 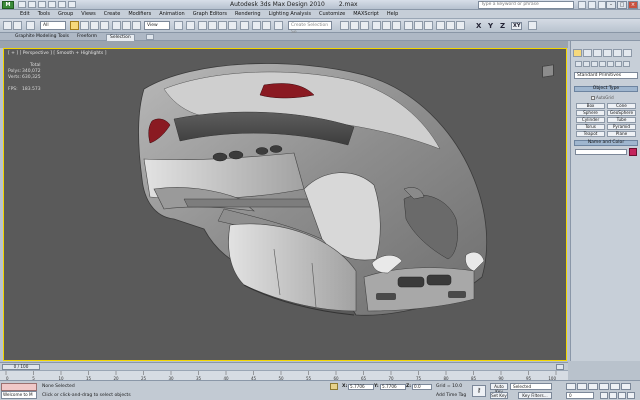 I want to click on close-button: ×, so click(x=633, y=5).